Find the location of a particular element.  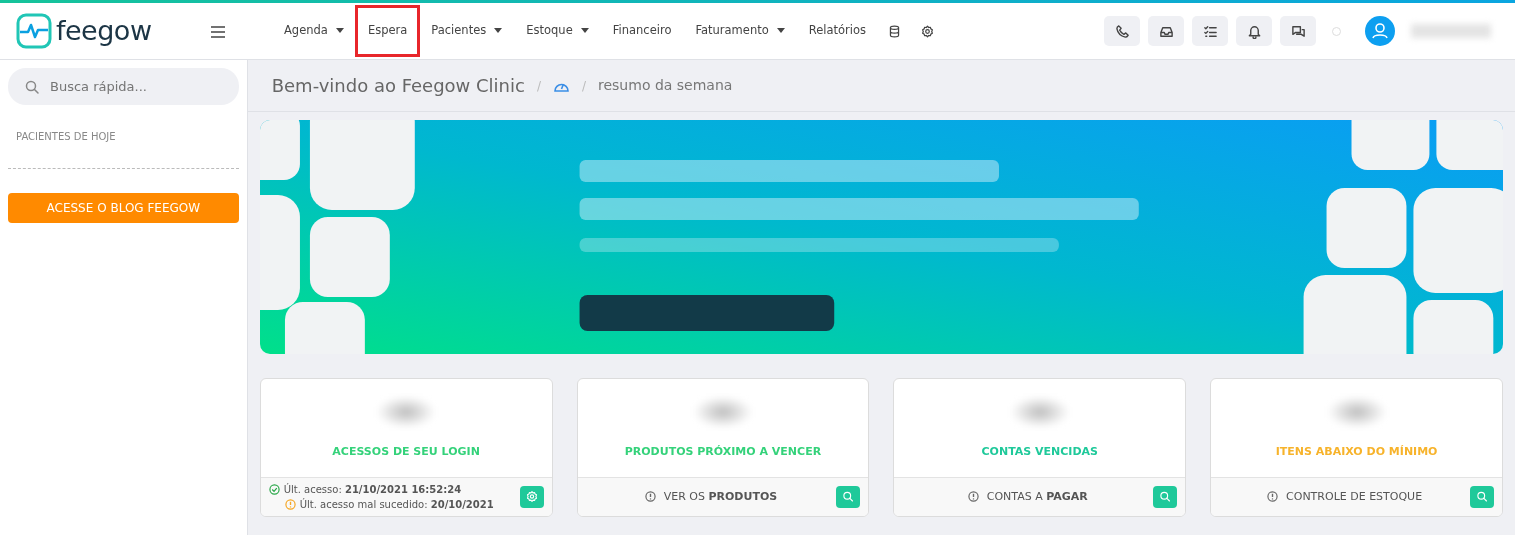

phone-button is located at coordinates (1122, 31).